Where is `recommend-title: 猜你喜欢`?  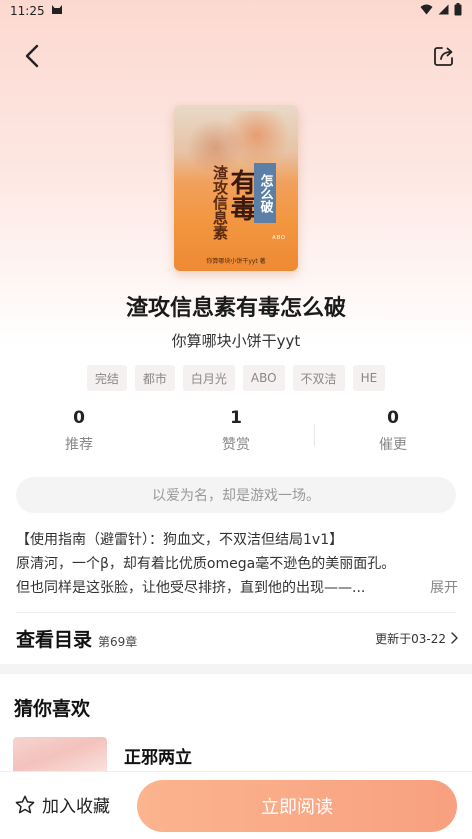
recommend-title: 猜你喜欢 is located at coordinates (52, 709).